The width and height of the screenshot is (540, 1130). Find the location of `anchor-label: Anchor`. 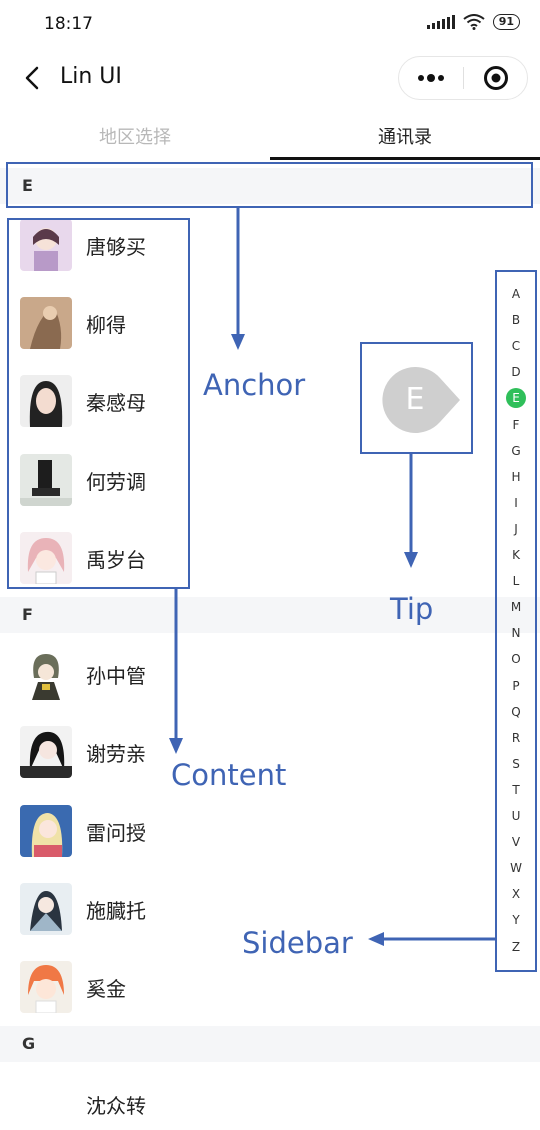

anchor-label: Anchor is located at coordinates (254, 385).